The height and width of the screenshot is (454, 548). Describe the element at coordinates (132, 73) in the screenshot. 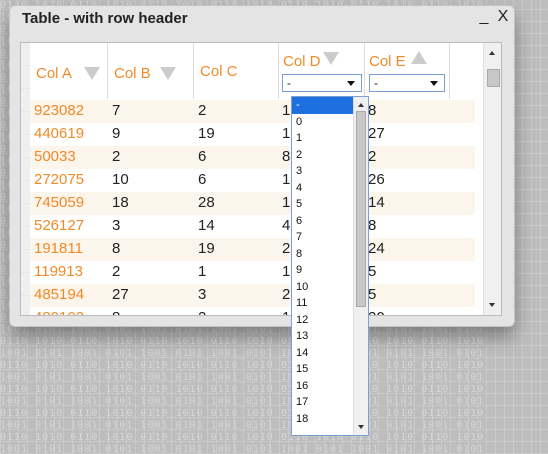

I see `header-label: Col B` at that location.